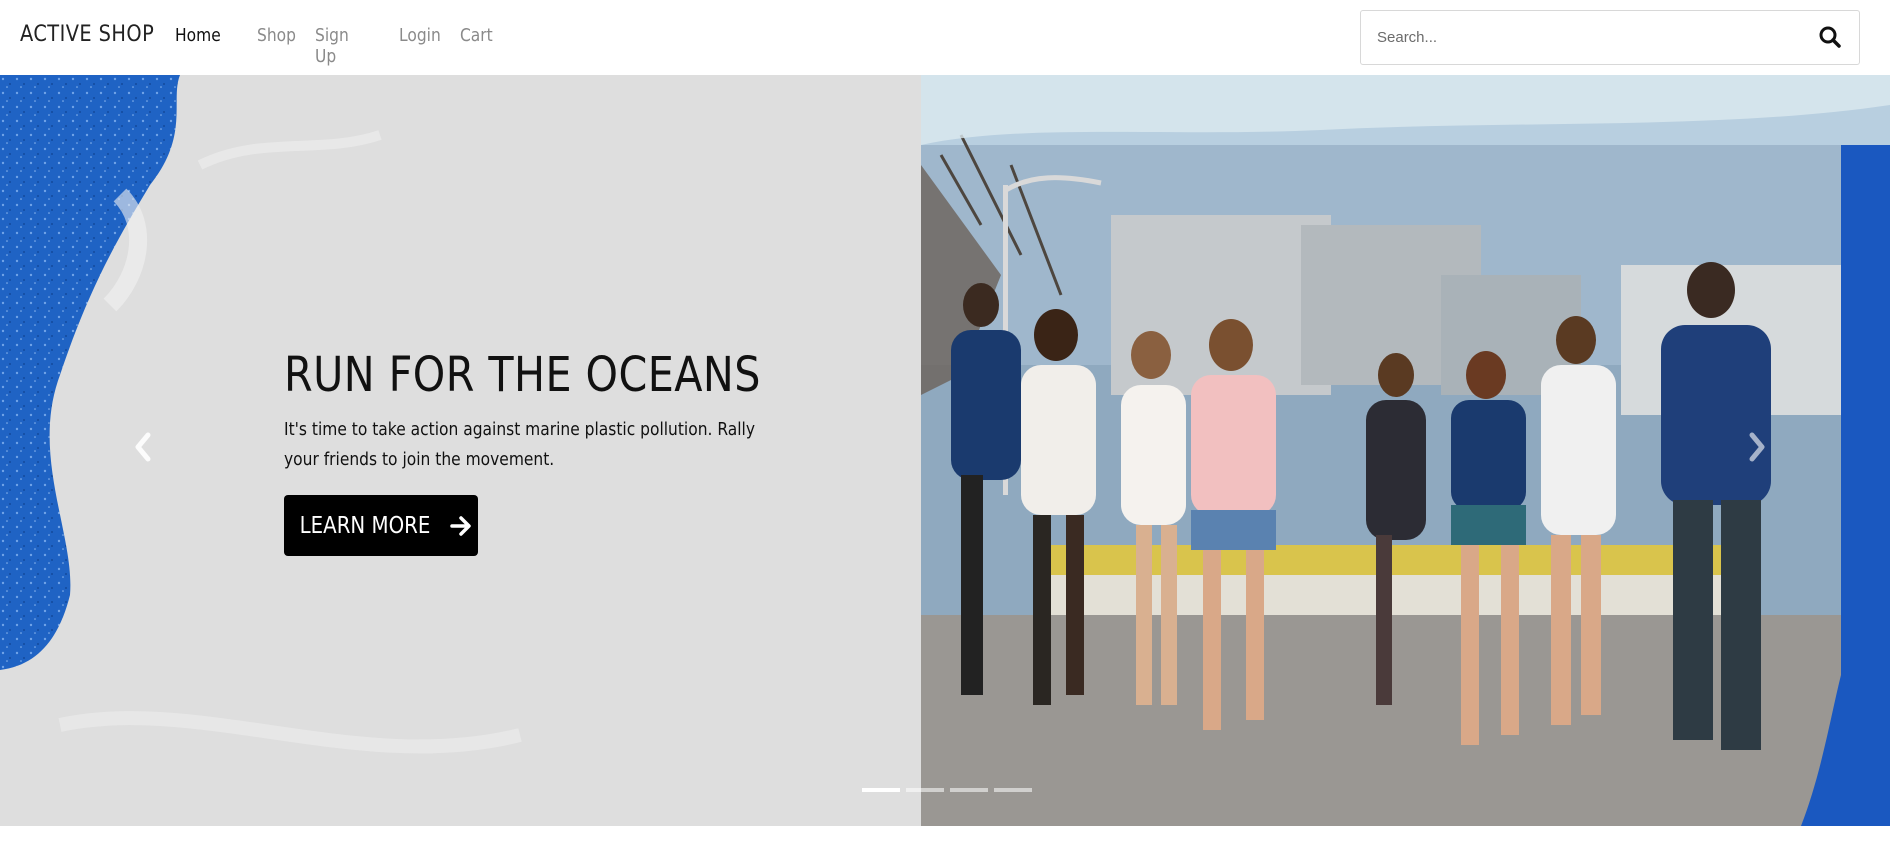  Describe the element at coordinates (945, 37) in the screenshot. I see `top-navbar: ACTIVE SHOP Home Shop Sign Up Login Cart` at that location.